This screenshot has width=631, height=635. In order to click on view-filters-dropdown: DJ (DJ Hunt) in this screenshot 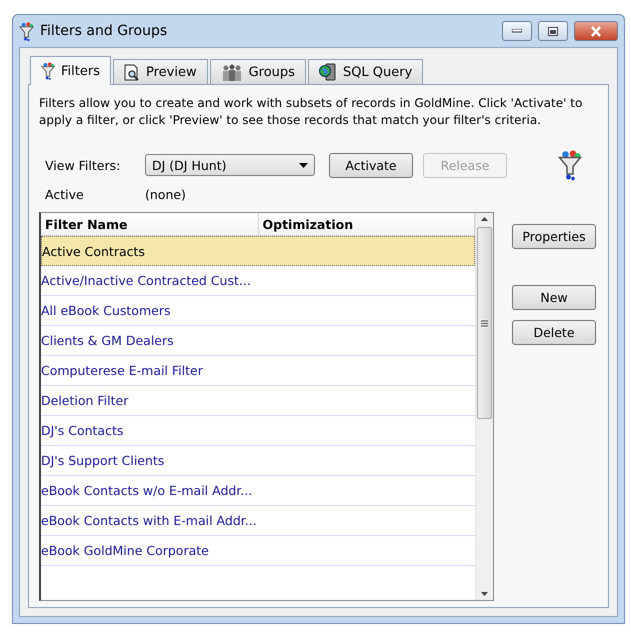, I will do `click(230, 165)`.